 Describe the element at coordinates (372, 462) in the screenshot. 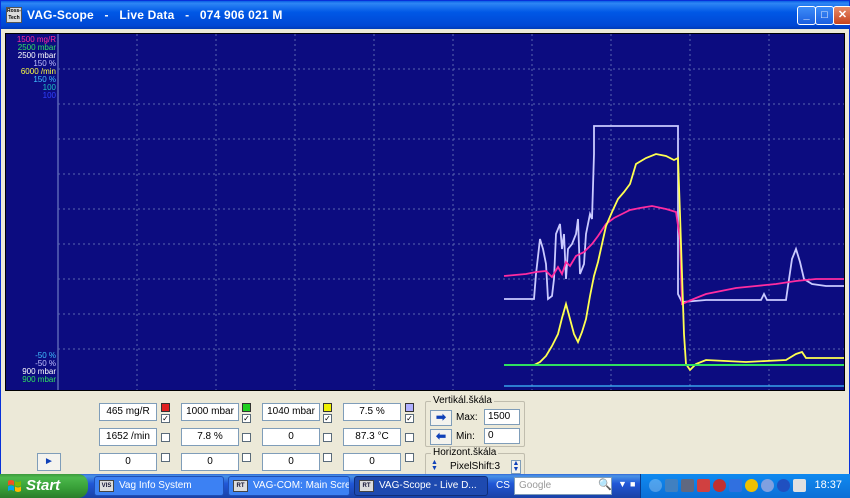

I see `value-box-12: 0` at that location.